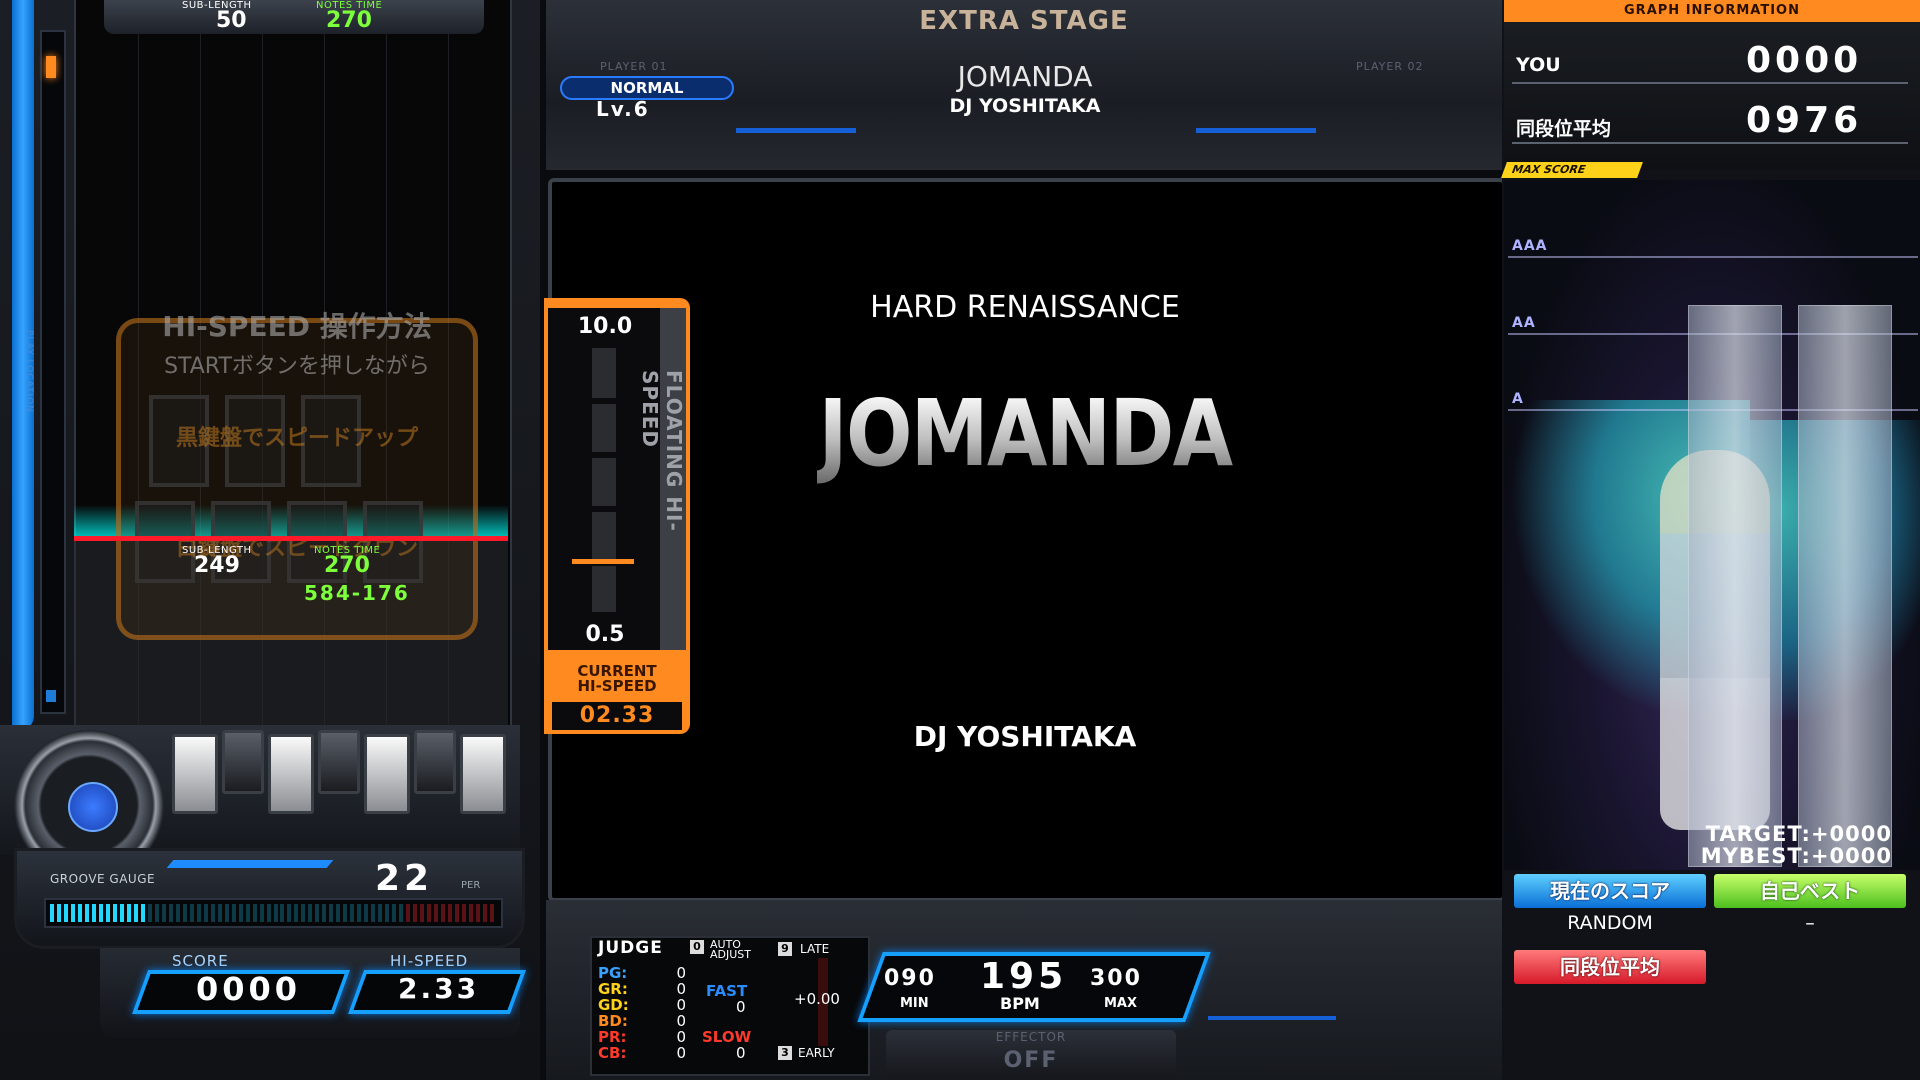  I want to click on floating-hispeed-marker, so click(603, 561).